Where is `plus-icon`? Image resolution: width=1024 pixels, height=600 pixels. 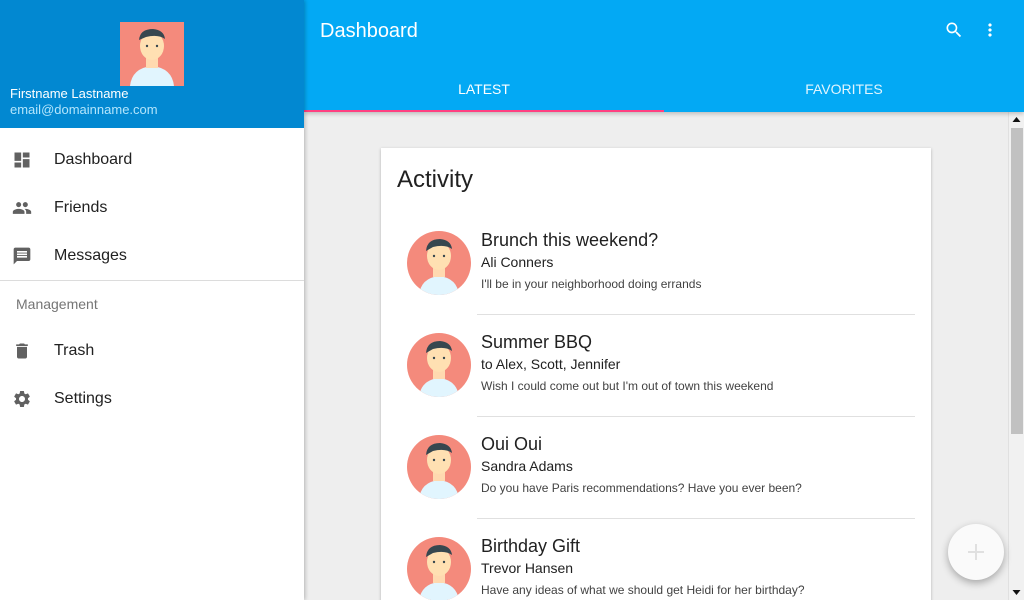
plus-icon is located at coordinates (976, 552).